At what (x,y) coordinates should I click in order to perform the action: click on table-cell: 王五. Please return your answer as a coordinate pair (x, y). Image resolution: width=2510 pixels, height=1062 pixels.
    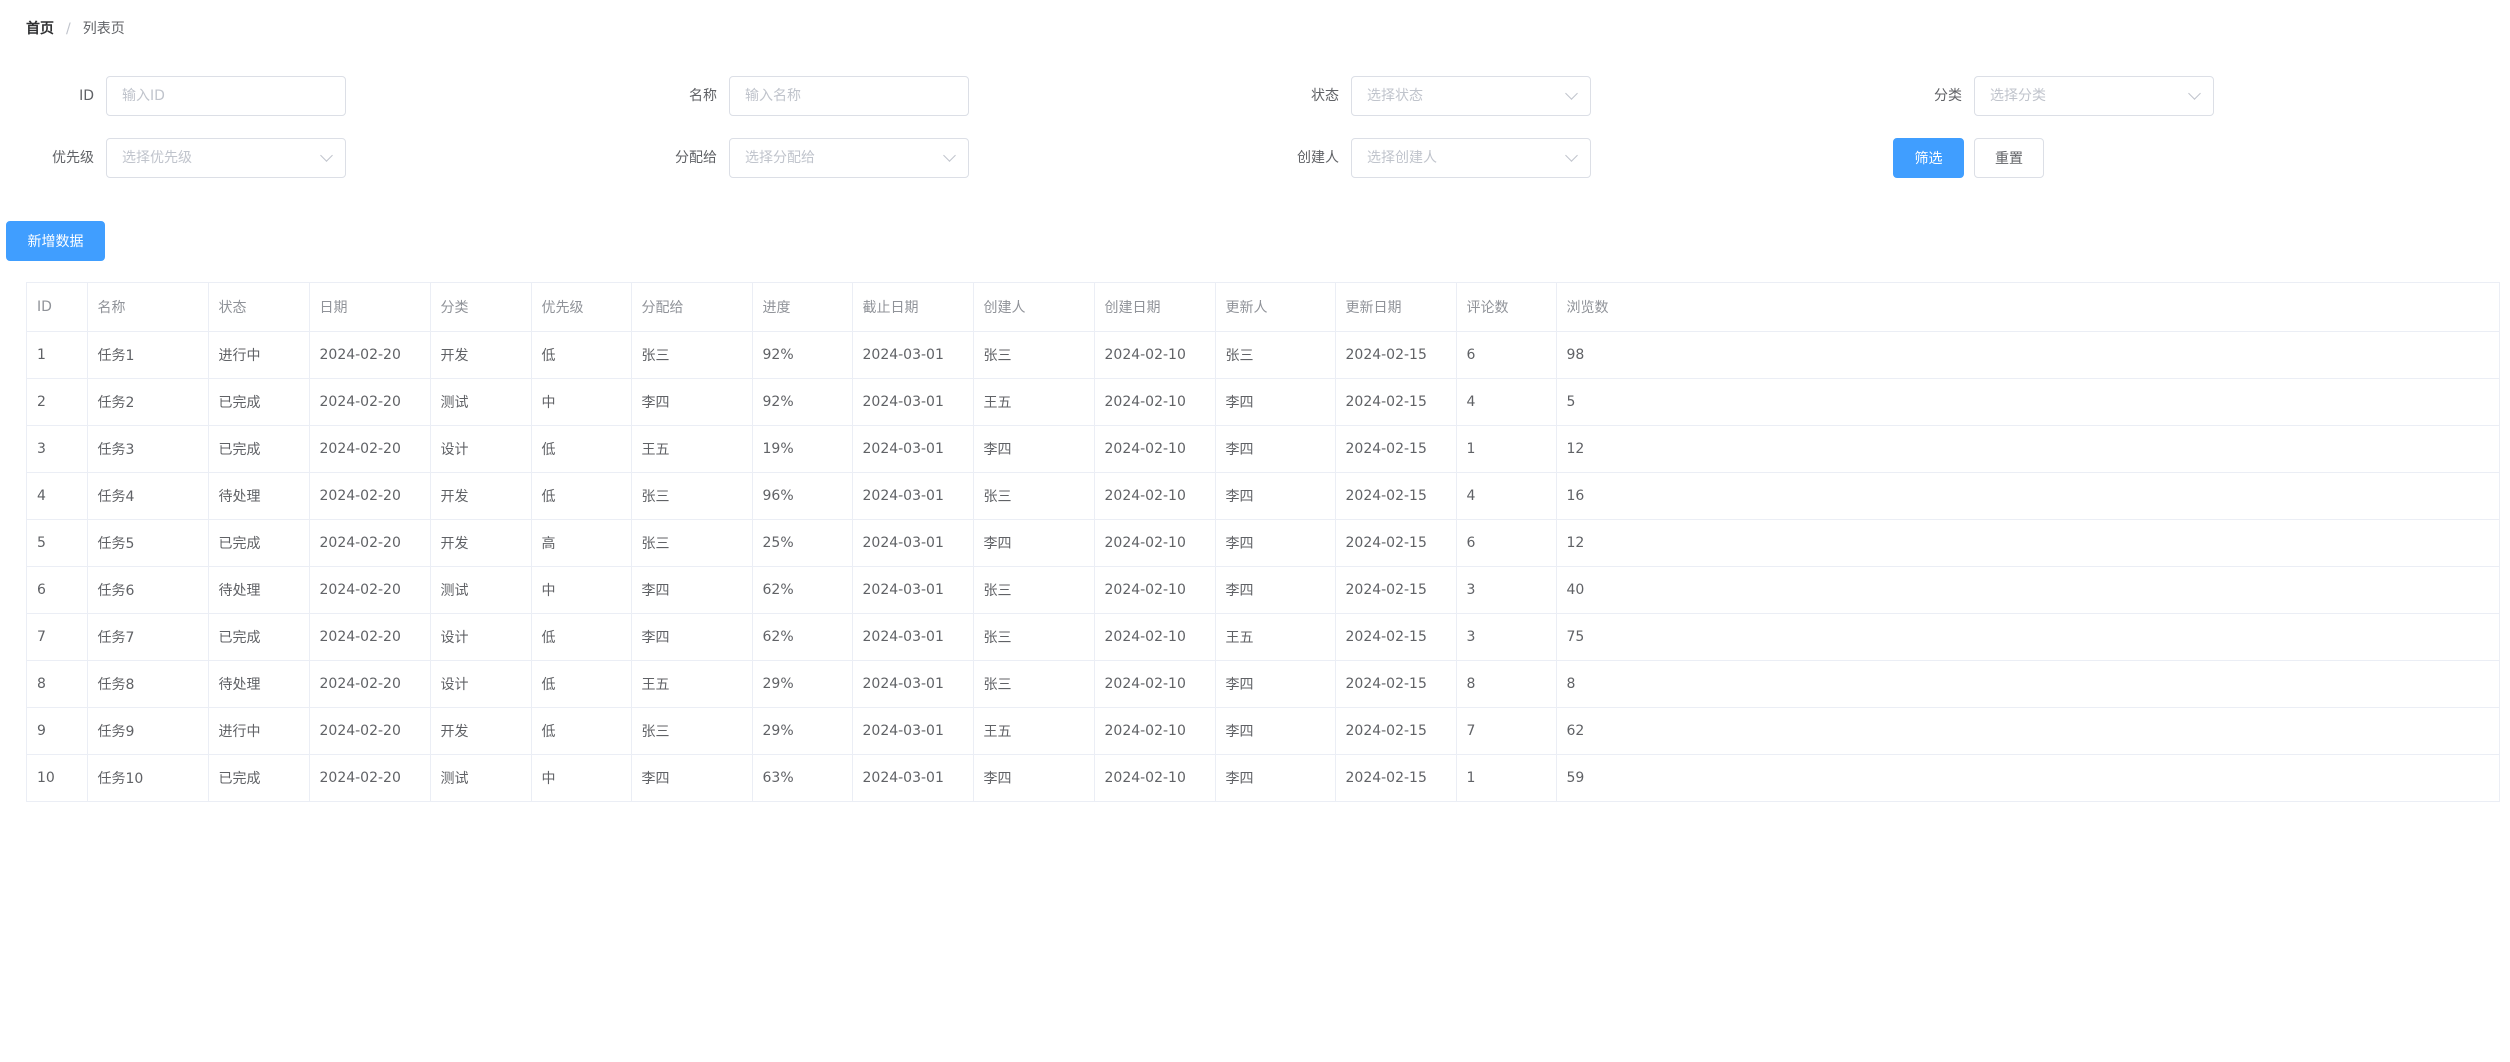
    Looking at the image, I should click on (1034, 731).